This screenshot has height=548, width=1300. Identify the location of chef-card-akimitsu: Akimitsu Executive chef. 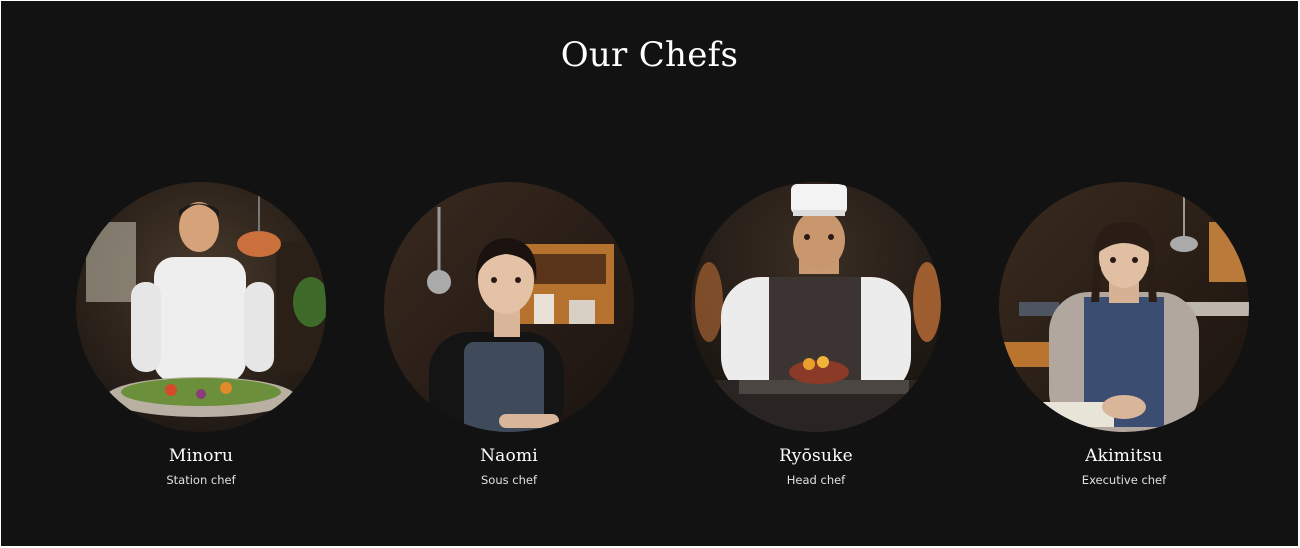
(1124, 334).